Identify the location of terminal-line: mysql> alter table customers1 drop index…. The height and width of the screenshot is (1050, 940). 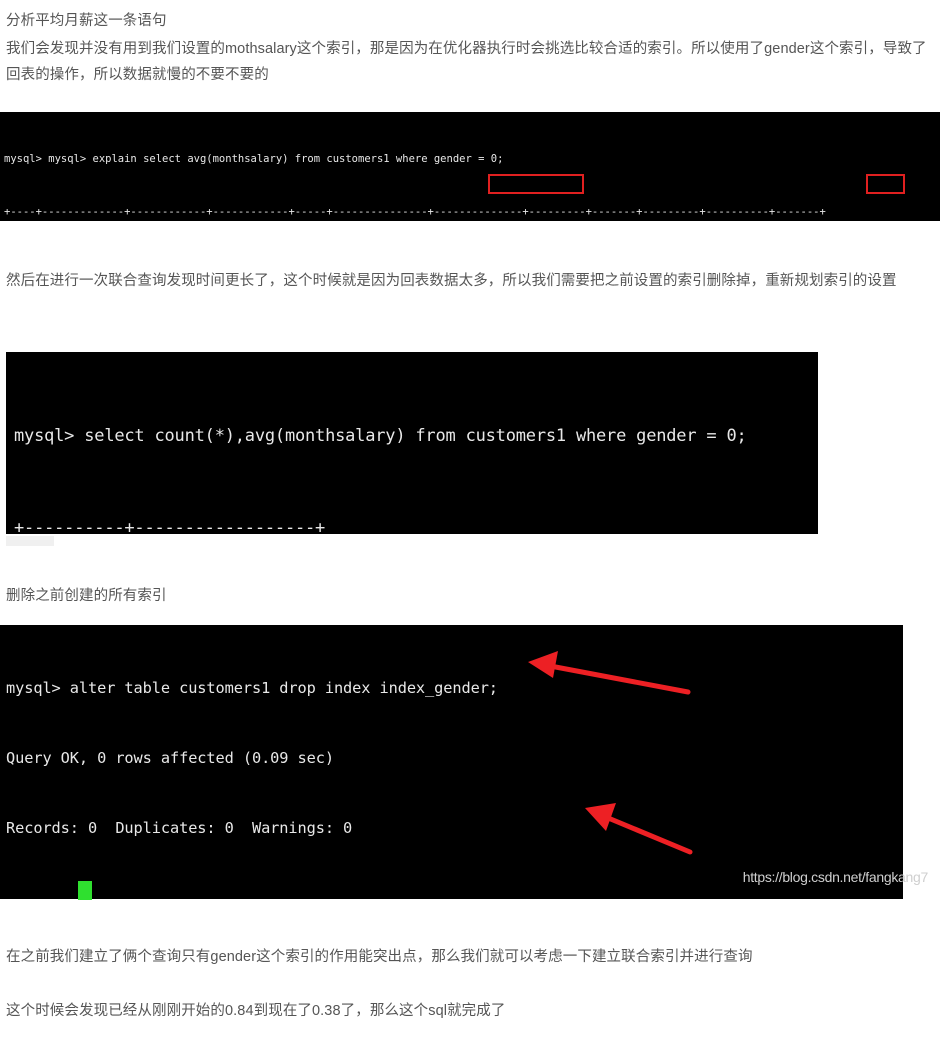
(252, 688).